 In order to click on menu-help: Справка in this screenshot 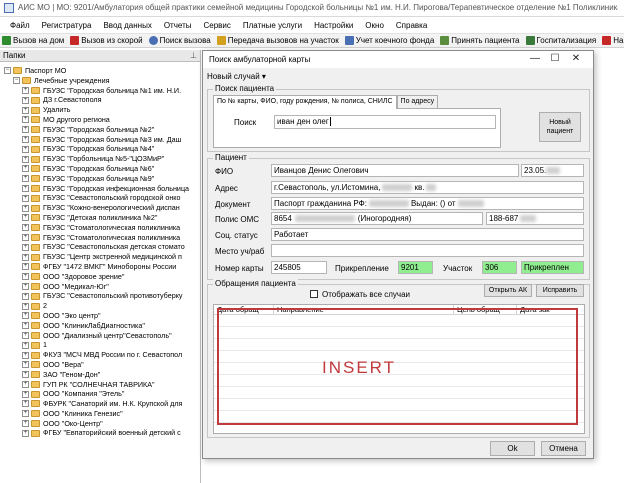, I will do `click(411, 25)`.